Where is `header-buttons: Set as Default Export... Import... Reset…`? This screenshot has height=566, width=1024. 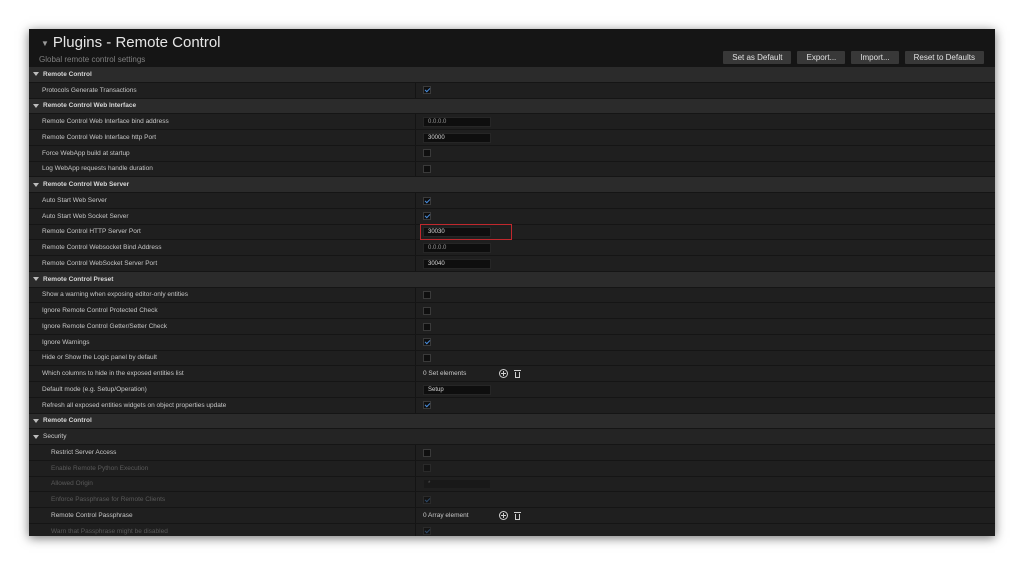
header-buttons: Set as Default Export... Import... Reset… is located at coordinates (850, 57).